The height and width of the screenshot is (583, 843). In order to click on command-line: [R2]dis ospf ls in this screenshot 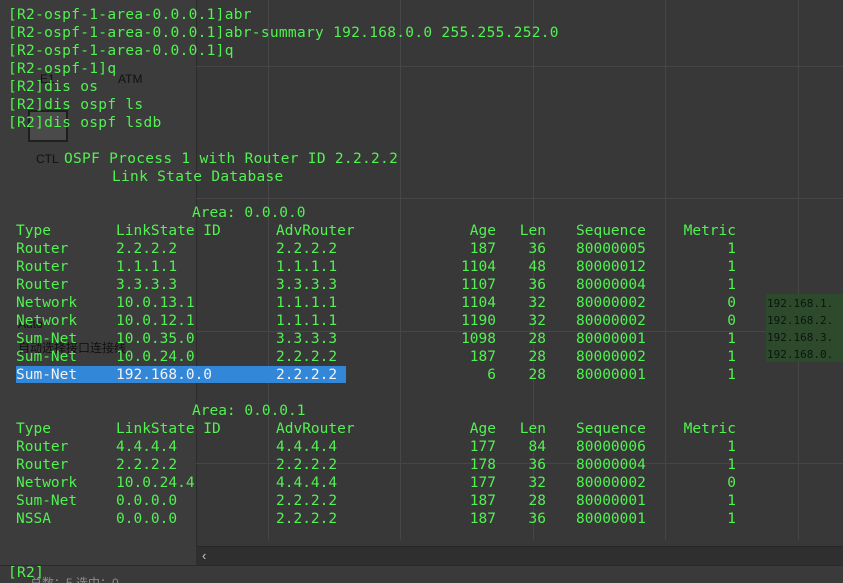, I will do `click(76, 105)`.